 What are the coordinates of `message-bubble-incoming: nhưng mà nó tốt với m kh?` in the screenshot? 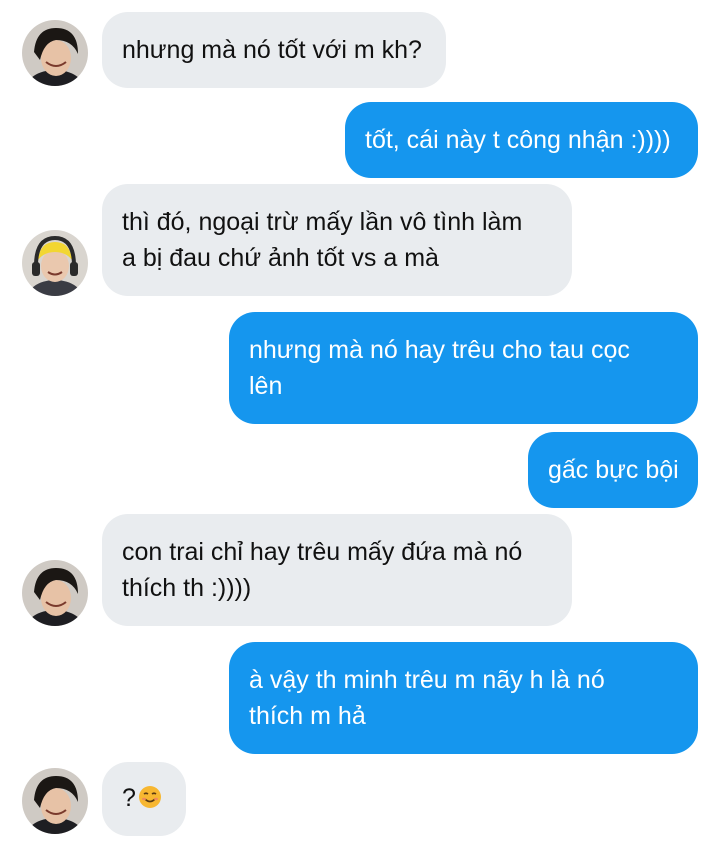 It's located at (274, 50).